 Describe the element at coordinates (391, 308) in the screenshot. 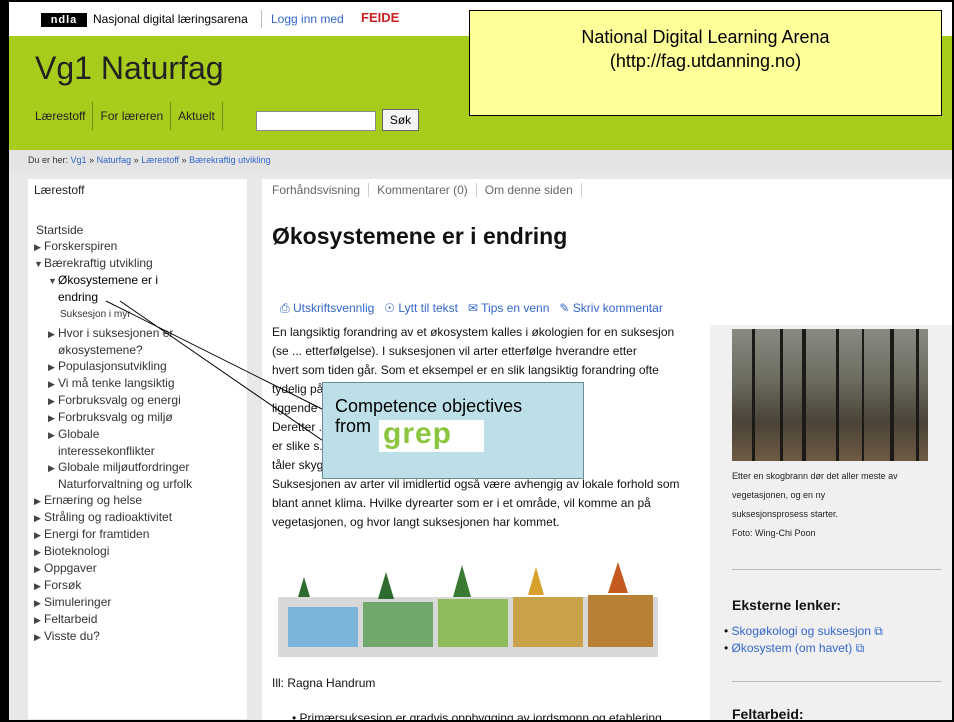

I see `speaker-icon: ☉` at that location.